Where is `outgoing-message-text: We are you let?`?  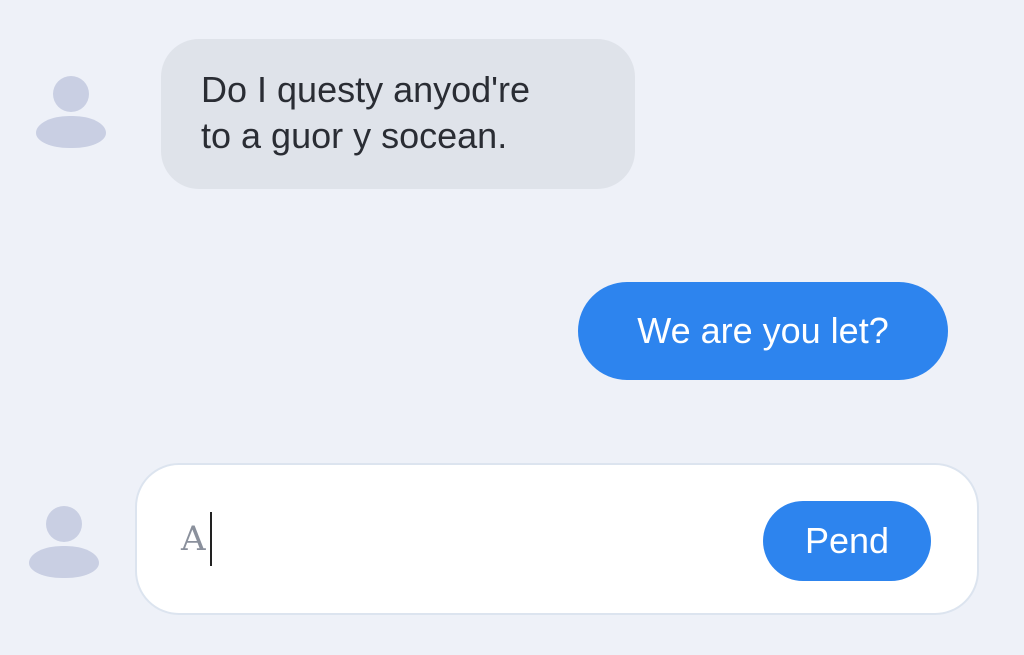 outgoing-message-text: We are you let? is located at coordinates (763, 330).